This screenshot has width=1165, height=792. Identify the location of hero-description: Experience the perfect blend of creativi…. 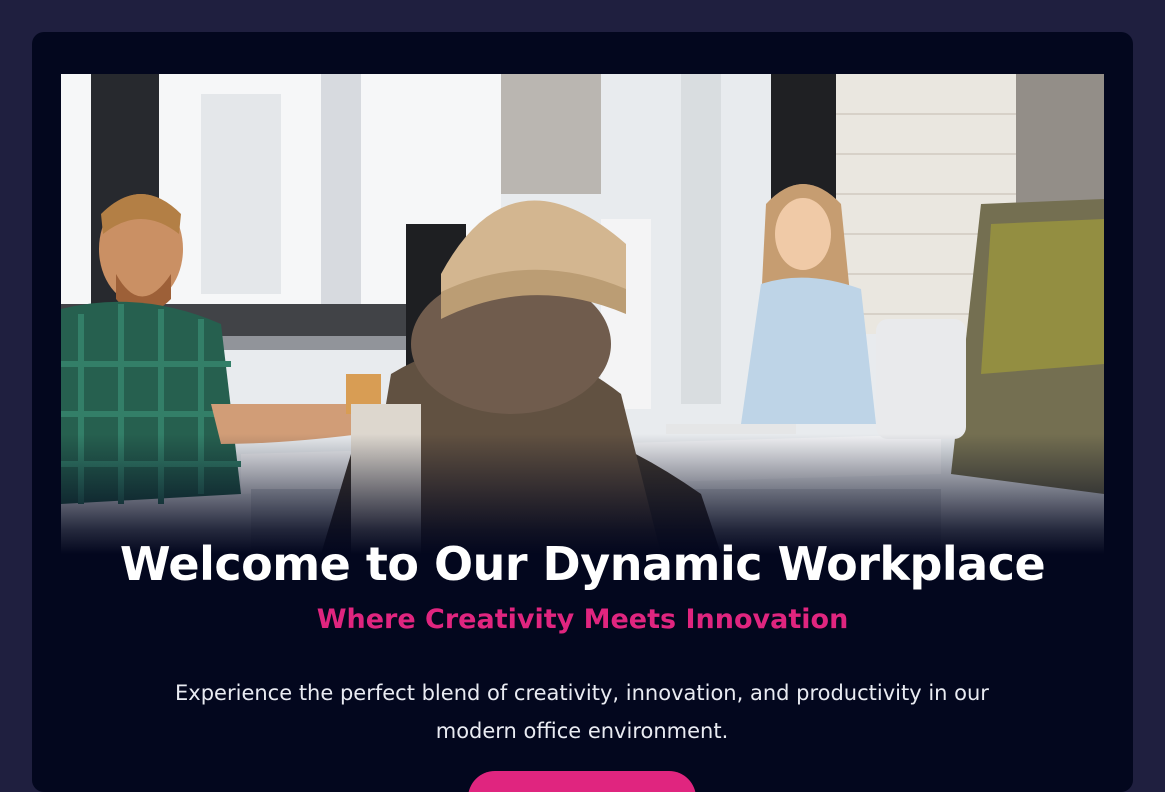
(582, 712).